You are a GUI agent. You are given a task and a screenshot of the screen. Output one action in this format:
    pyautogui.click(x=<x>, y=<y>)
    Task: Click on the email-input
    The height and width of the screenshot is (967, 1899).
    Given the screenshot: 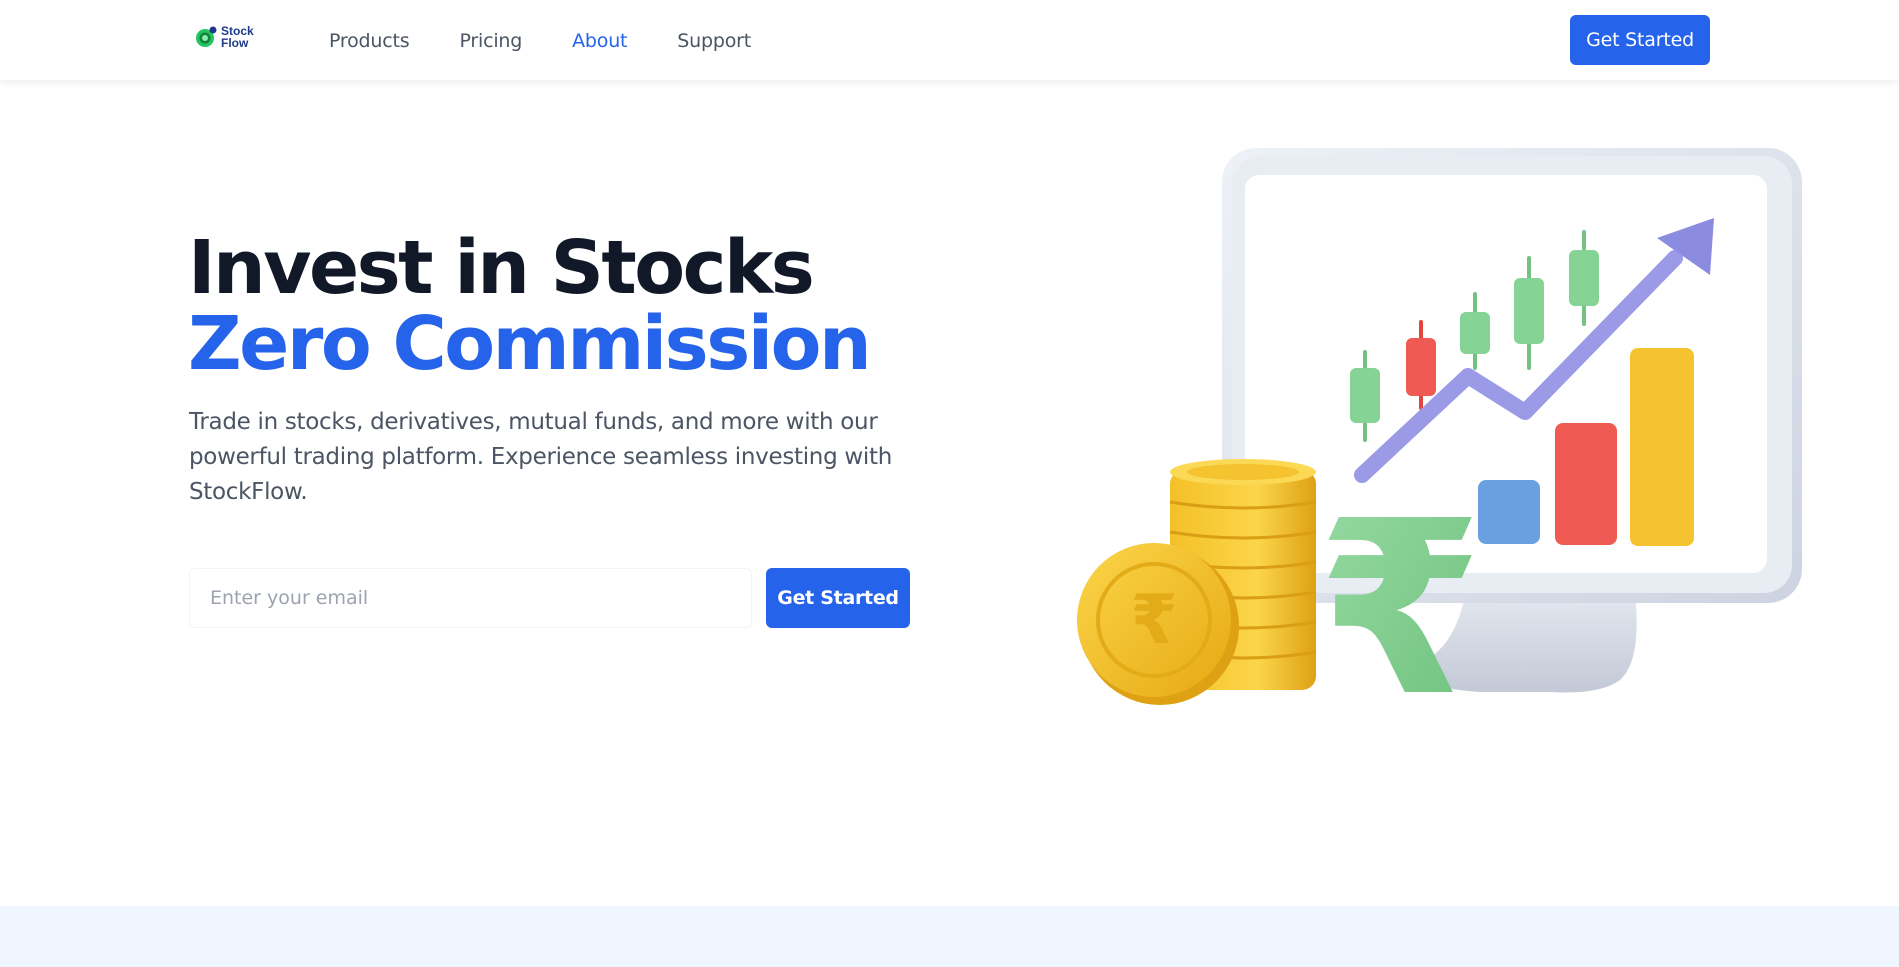 What is the action you would take?
    pyautogui.click(x=470, y=598)
    